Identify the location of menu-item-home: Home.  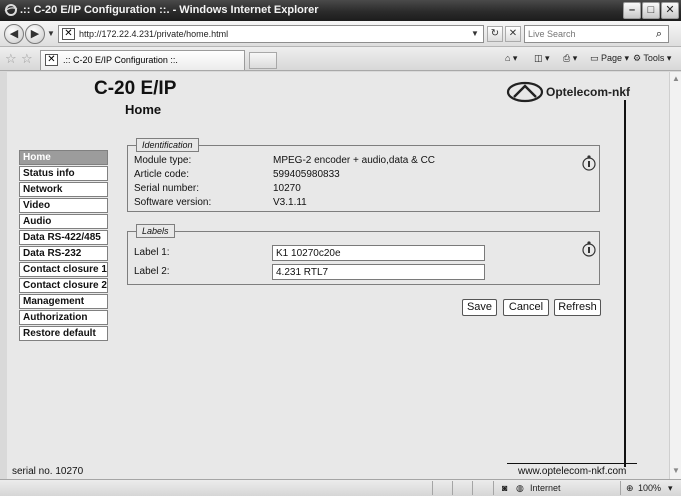
(63, 157).